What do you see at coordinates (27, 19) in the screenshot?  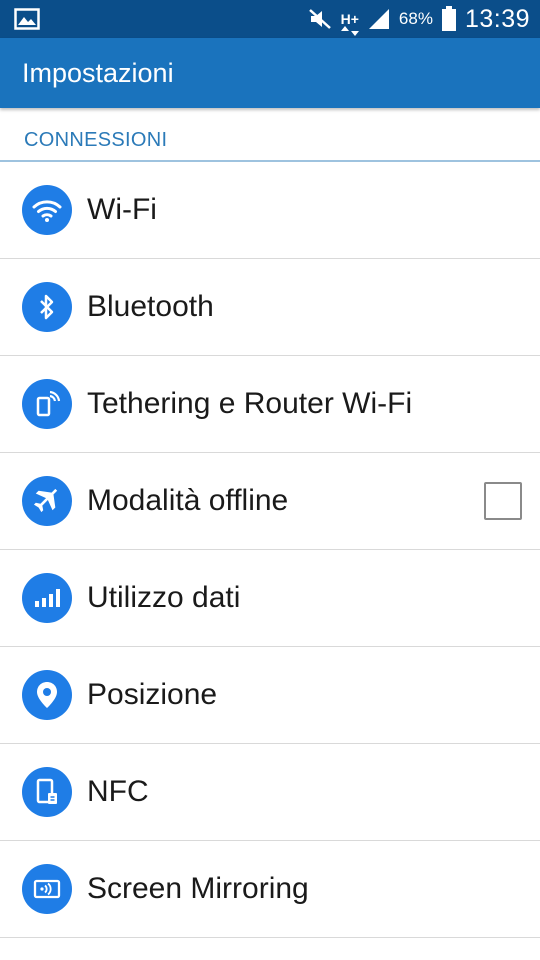 I see `gallery-notification-icon` at bounding box center [27, 19].